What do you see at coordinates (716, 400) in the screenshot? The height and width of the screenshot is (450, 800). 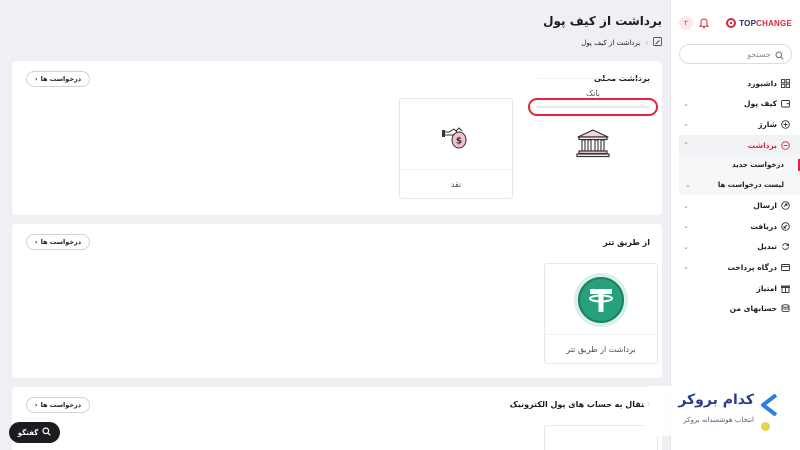 I see `watermark-title: کدام بروکر` at bounding box center [716, 400].